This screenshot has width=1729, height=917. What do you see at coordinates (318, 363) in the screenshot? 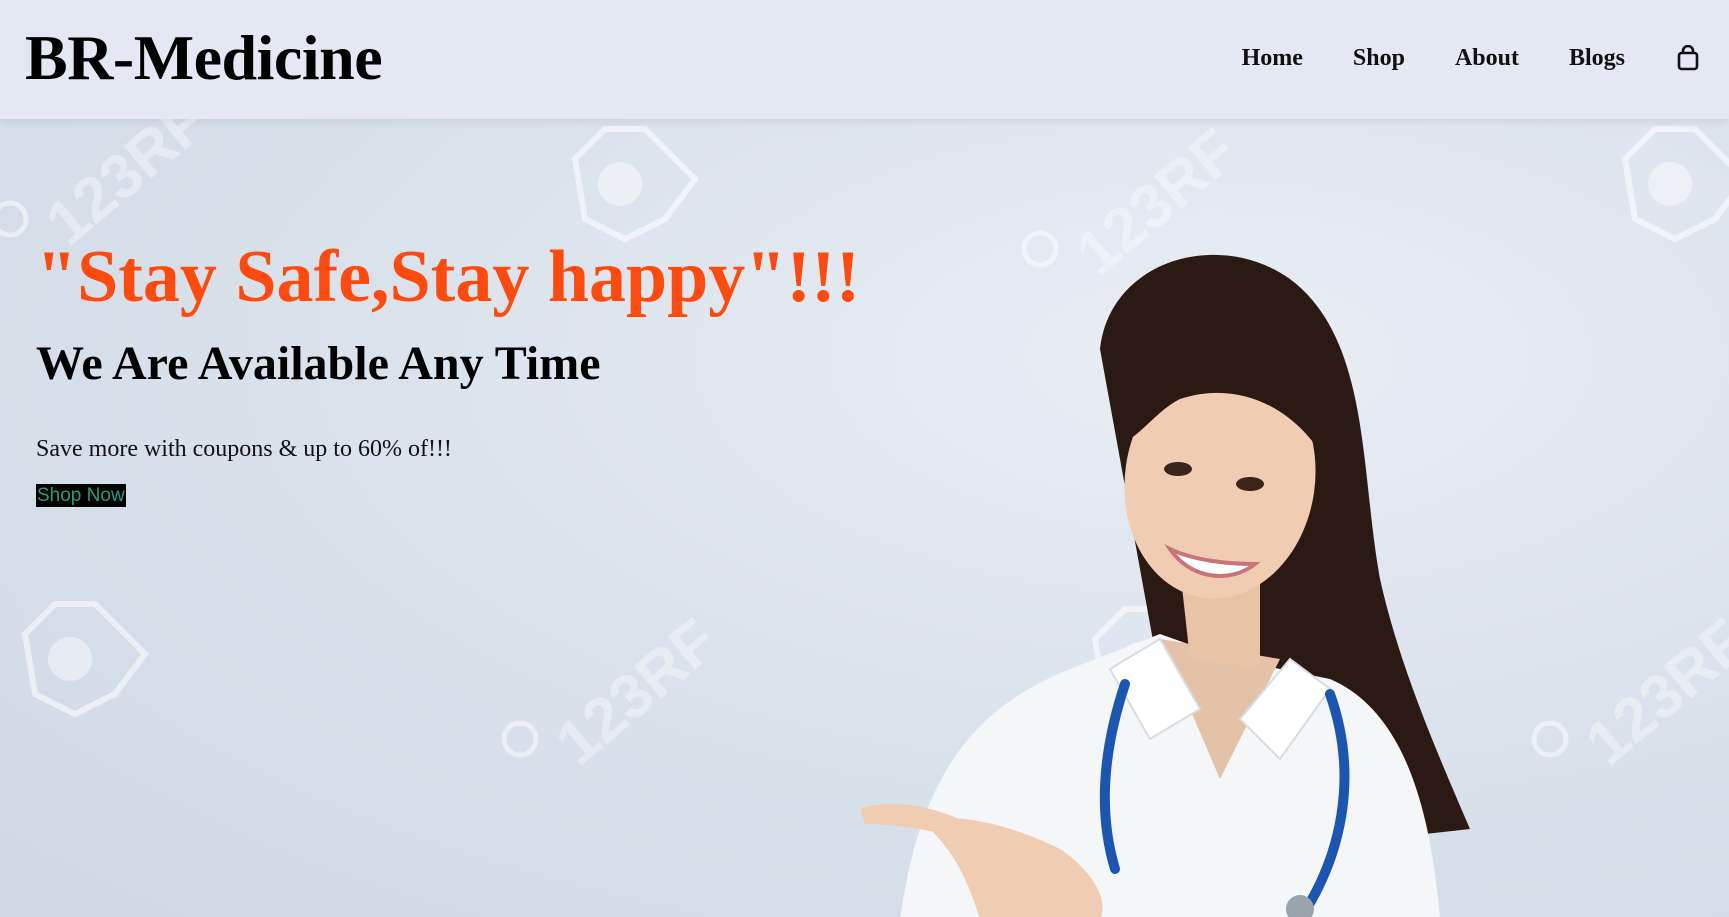
I see `hero-subheading: We Are Available Any Time` at bounding box center [318, 363].